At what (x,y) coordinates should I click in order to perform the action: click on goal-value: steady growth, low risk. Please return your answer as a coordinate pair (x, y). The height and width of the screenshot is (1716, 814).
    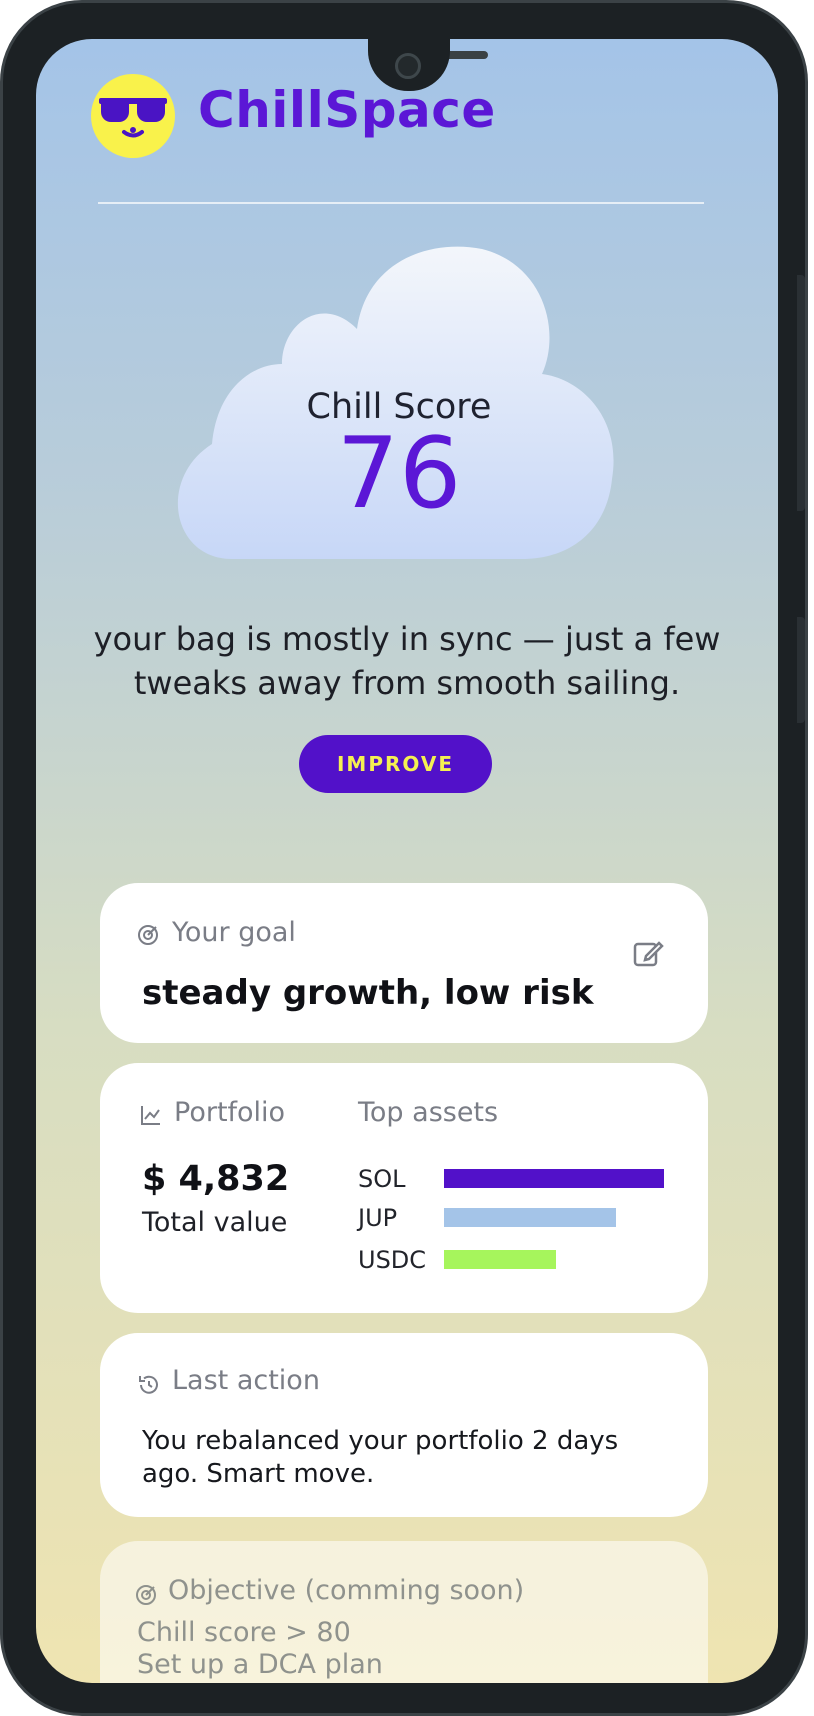
    Looking at the image, I should click on (368, 993).